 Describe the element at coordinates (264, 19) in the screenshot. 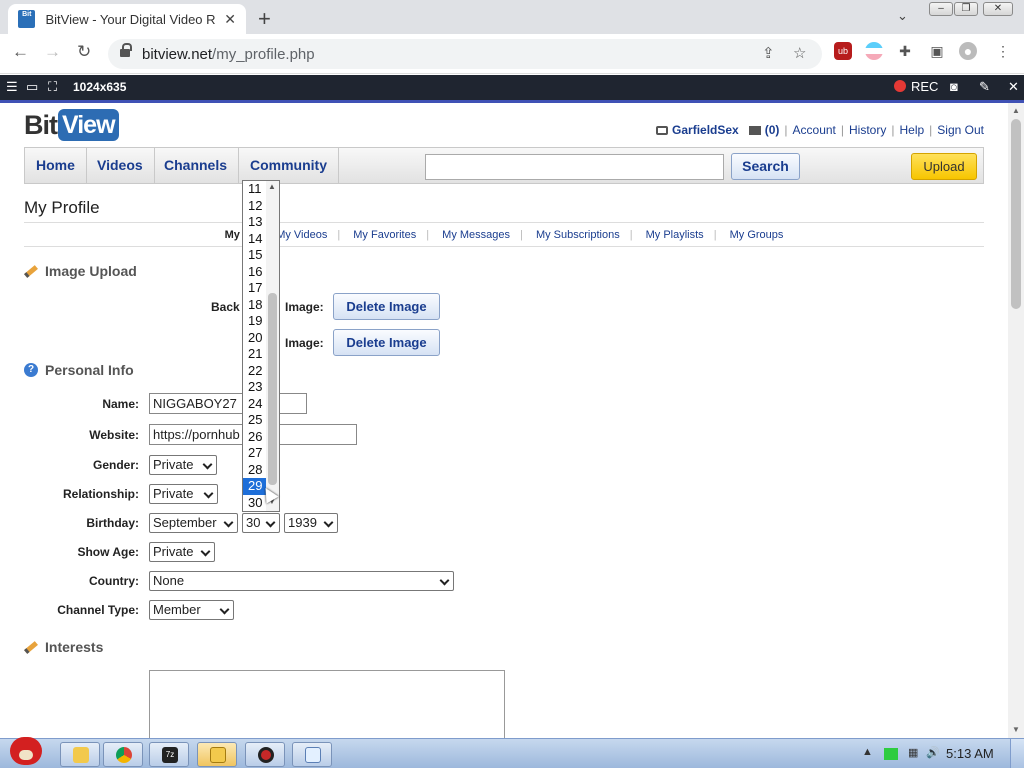

I see `new-tab-icon: +` at that location.